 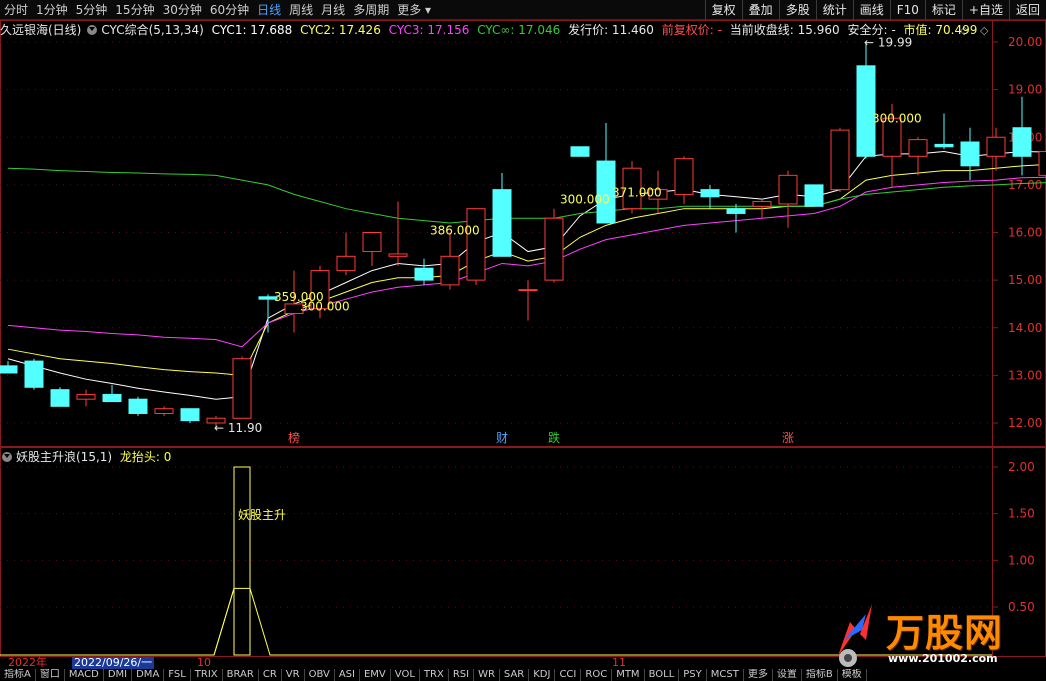 I want to click on bottom-tab-2: MACD, so click(x=84, y=675).